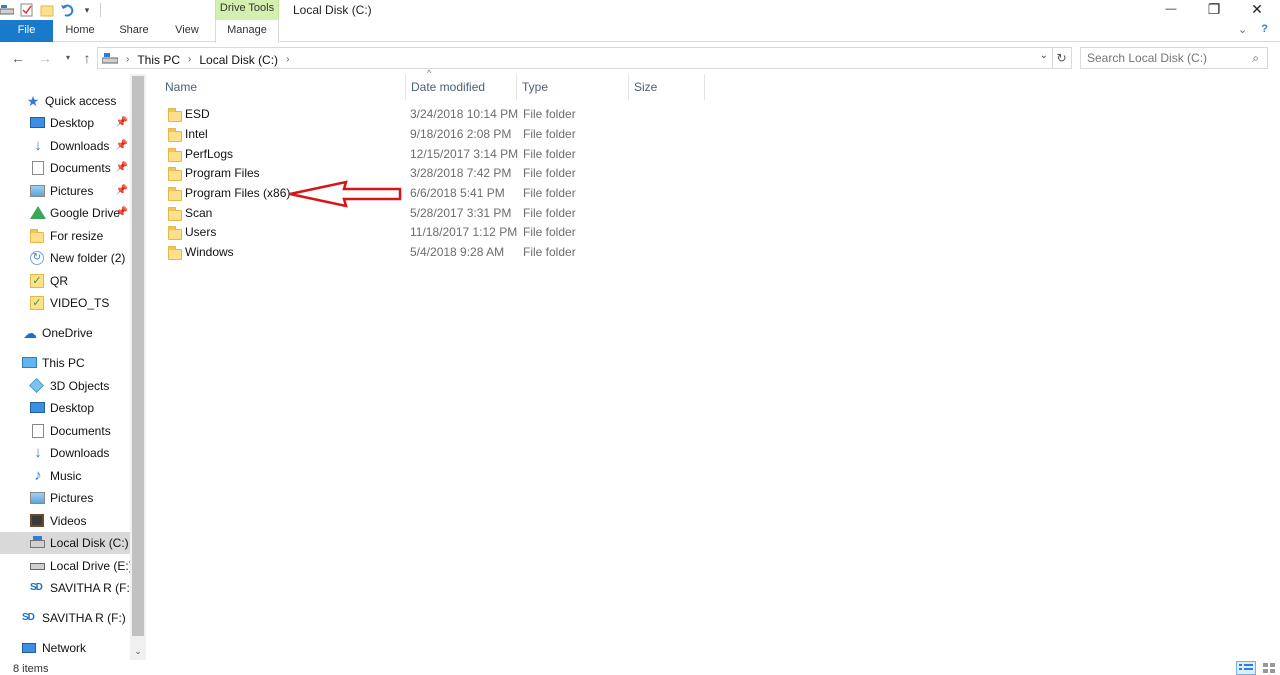 This screenshot has width=1280, height=675. I want to click on chevron-down-icon: ⌄, so click(1242, 29).